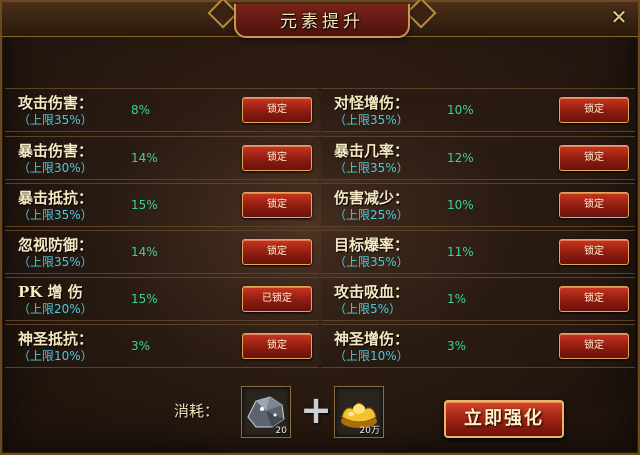  Describe the element at coordinates (56, 151) in the screenshot. I see `stat-name: 暴击伤害：` at that location.